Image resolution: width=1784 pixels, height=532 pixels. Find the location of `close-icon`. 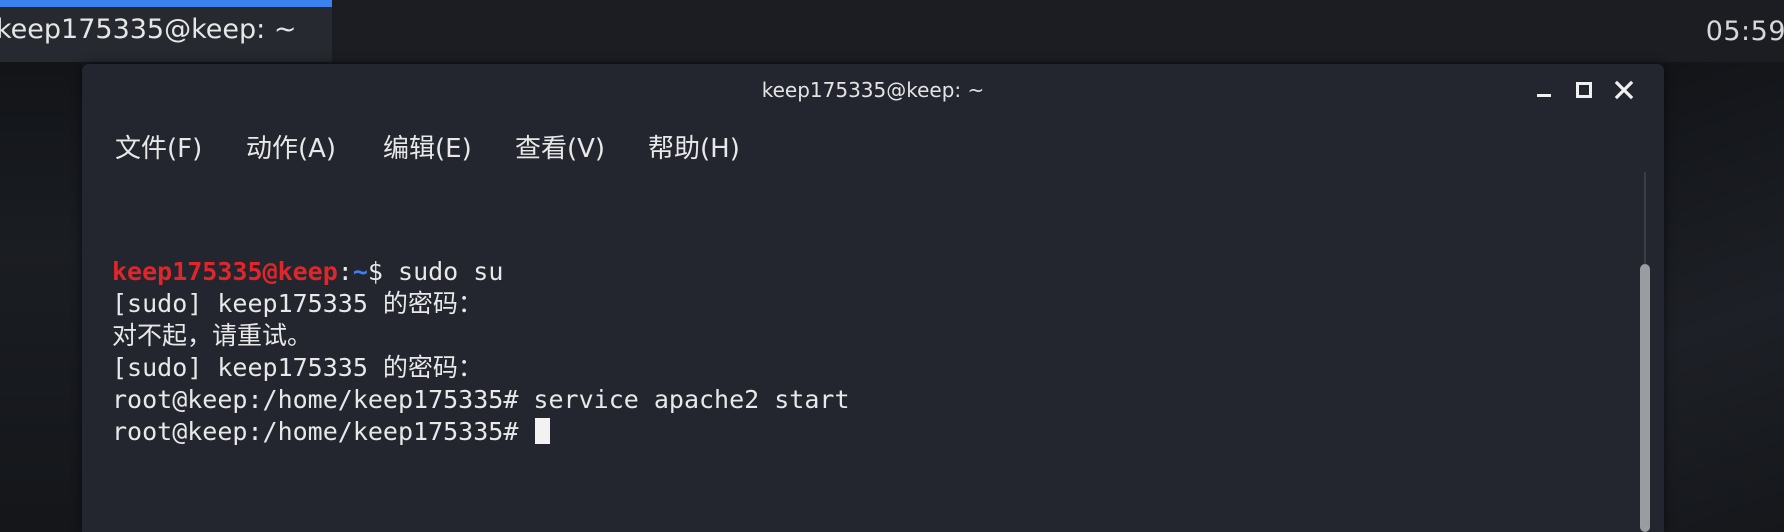

close-icon is located at coordinates (1624, 90).